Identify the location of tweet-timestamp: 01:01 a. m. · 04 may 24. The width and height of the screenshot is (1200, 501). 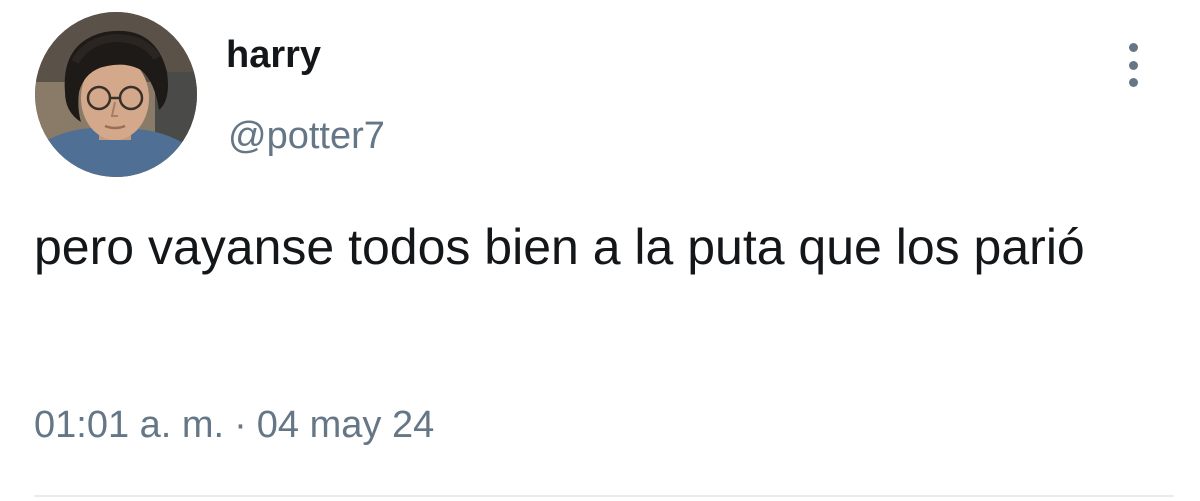
(234, 425).